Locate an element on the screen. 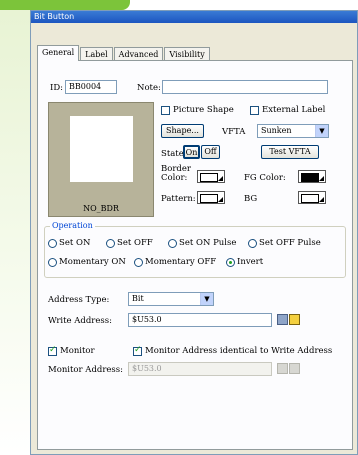 The height and width of the screenshot is (455, 358). background-sidebar is located at coordinates (15, 232).